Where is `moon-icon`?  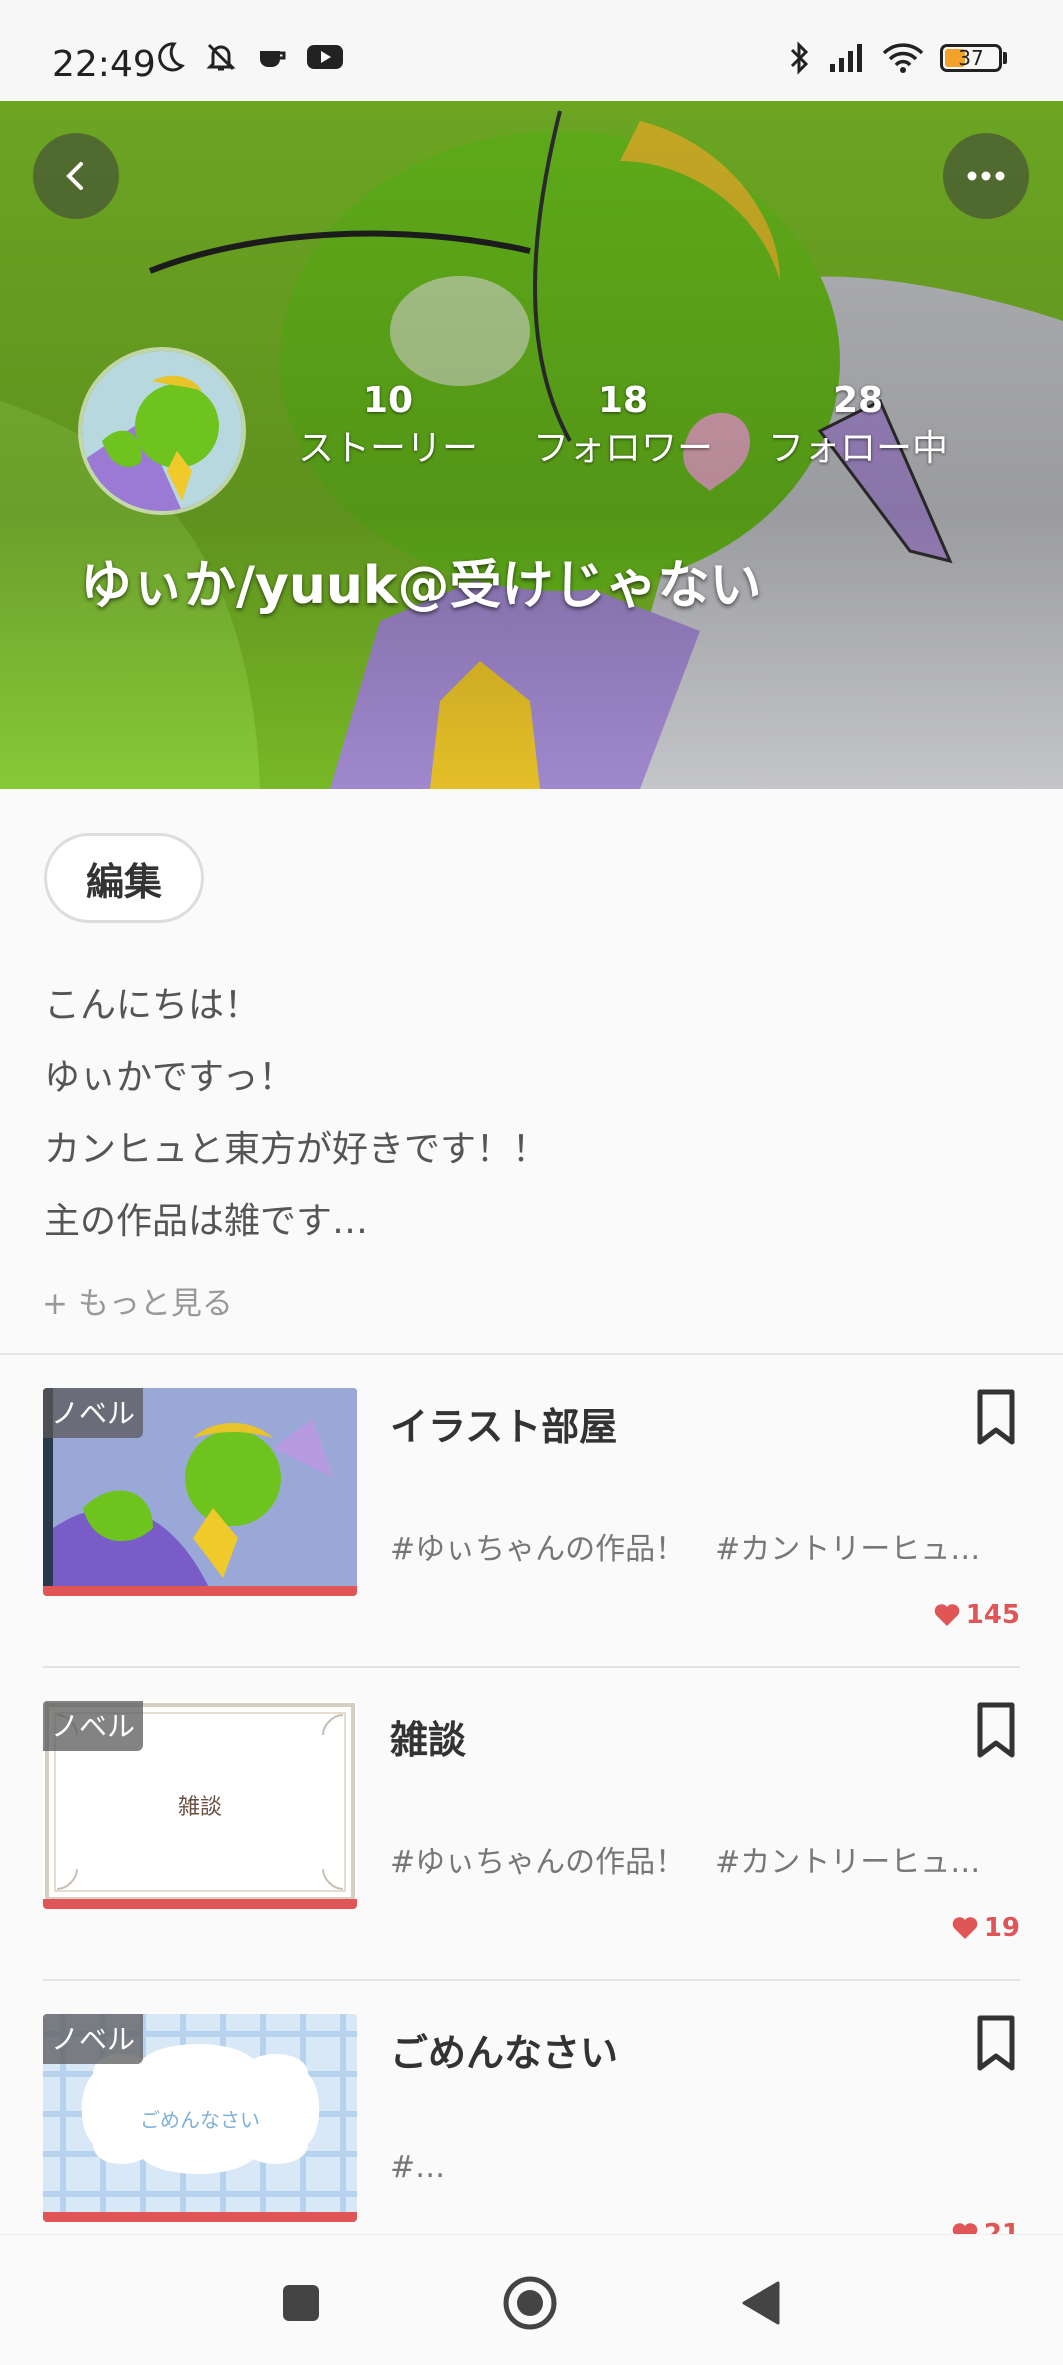
moon-icon is located at coordinates (171, 57).